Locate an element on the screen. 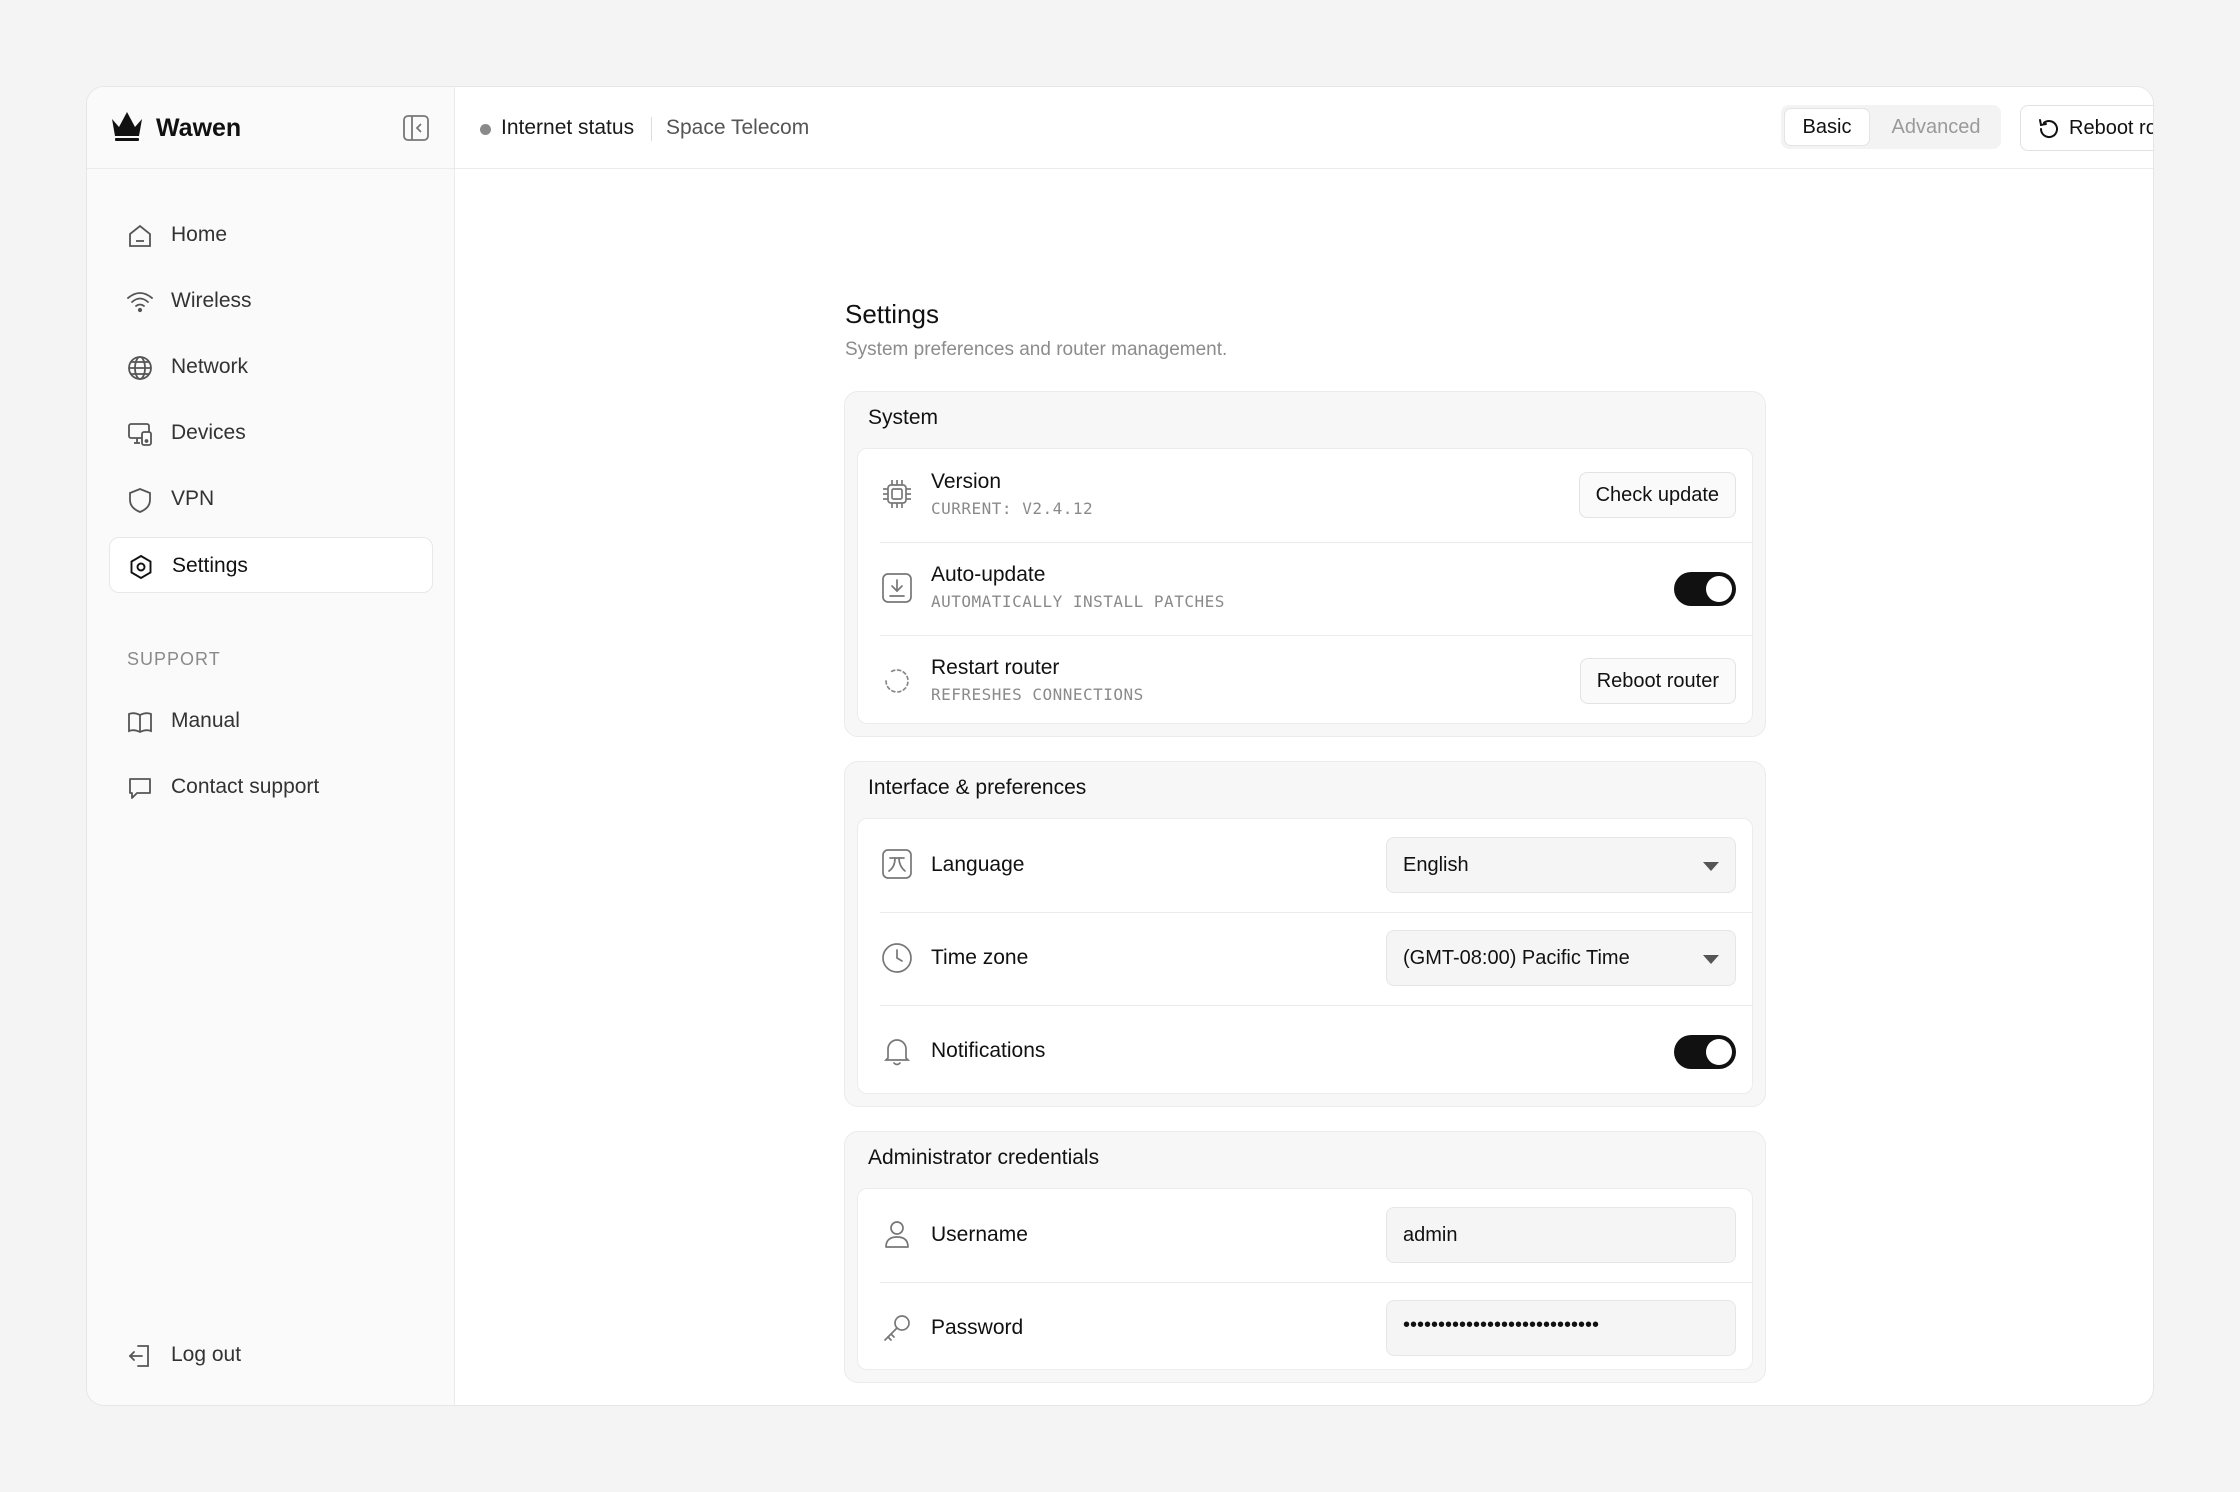 The image size is (2240, 1492). timezone-select: (GMT-08:00) Pacific Time is located at coordinates (1561, 958).